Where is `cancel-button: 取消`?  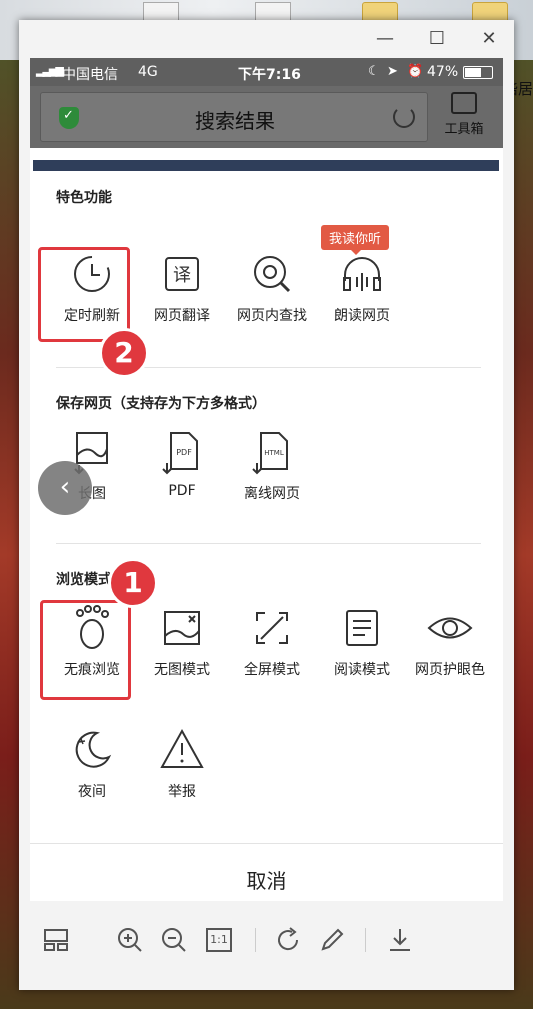 cancel-button: 取消 is located at coordinates (266, 872).